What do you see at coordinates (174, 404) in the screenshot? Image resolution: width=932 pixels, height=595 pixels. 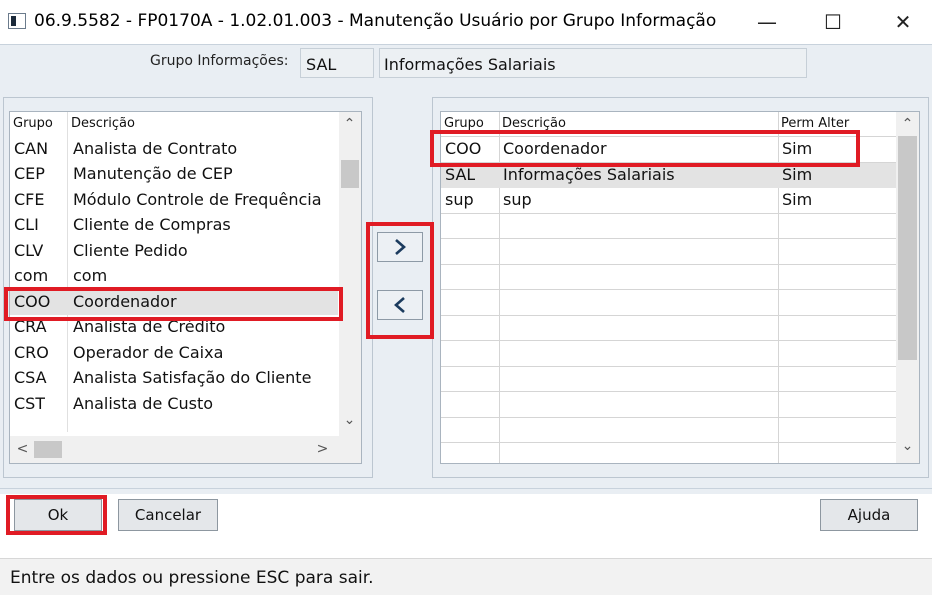 I see `table-row: CST Analista de Custo` at bounding box center [174, 404].